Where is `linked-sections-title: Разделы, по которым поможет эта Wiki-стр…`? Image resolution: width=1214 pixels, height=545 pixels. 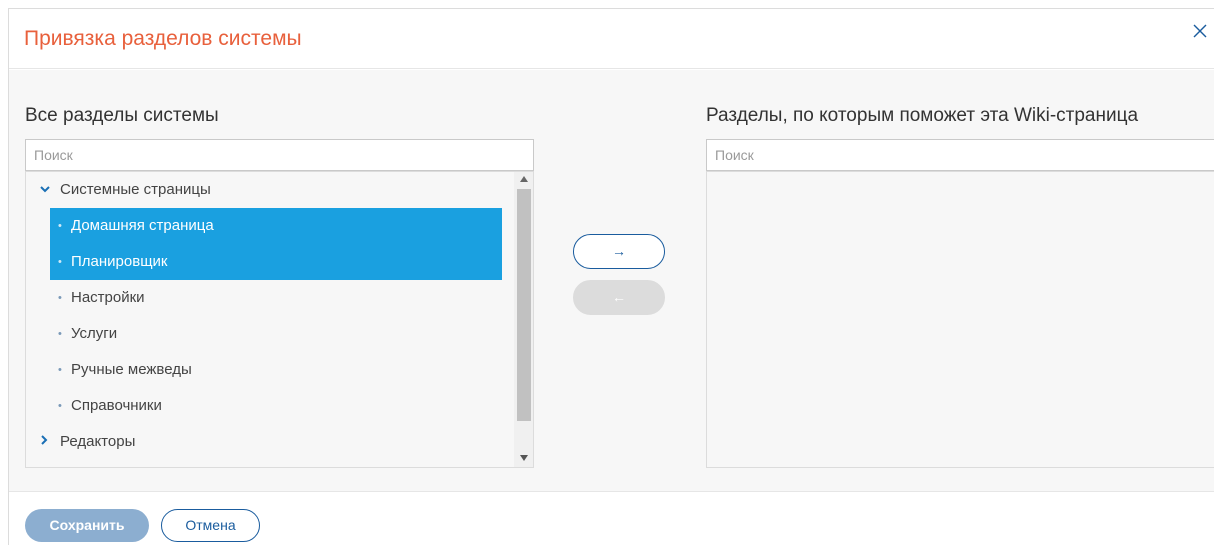 linked-sections-title: Разделы, по которым поможет эта Wiki-стр… is located at coordinates (922, 115).